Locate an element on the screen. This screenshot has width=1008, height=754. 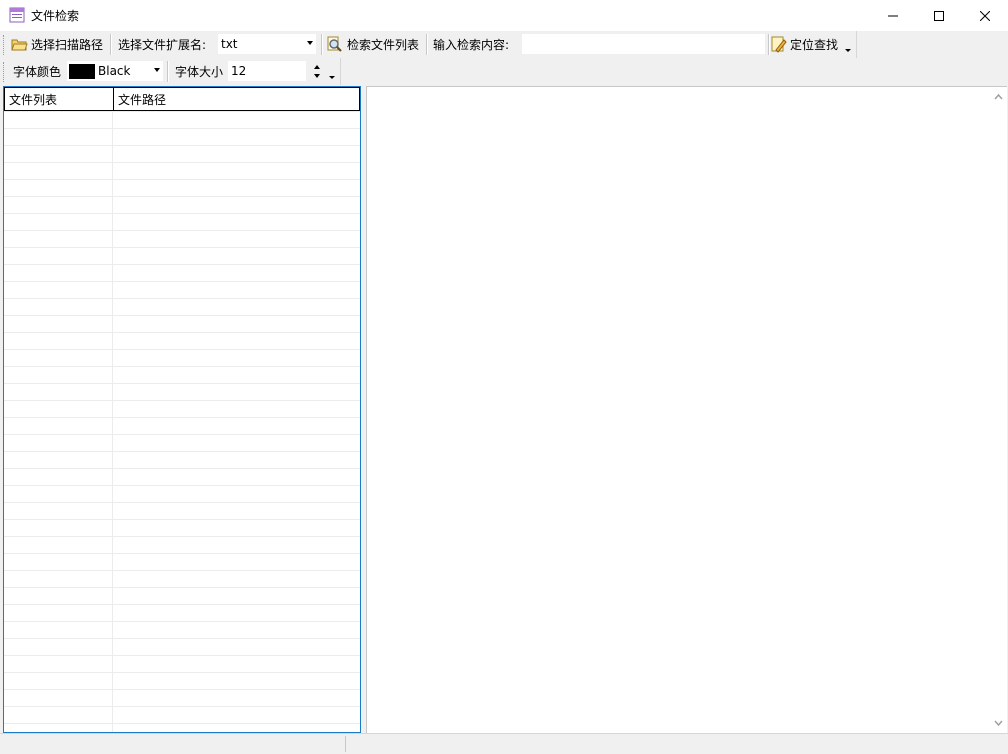
magnifier-document-icon is located at coordinates (334, 44).